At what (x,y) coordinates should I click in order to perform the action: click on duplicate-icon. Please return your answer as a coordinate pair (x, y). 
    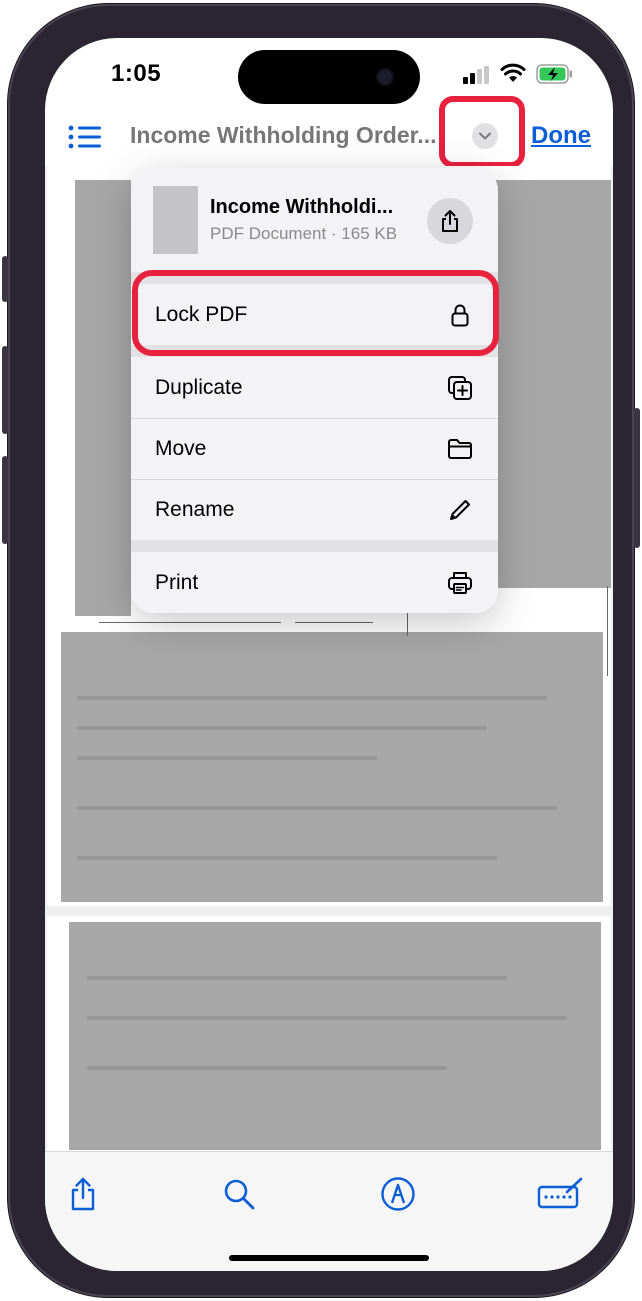
    Looking at the image, I should click on (460, 387).